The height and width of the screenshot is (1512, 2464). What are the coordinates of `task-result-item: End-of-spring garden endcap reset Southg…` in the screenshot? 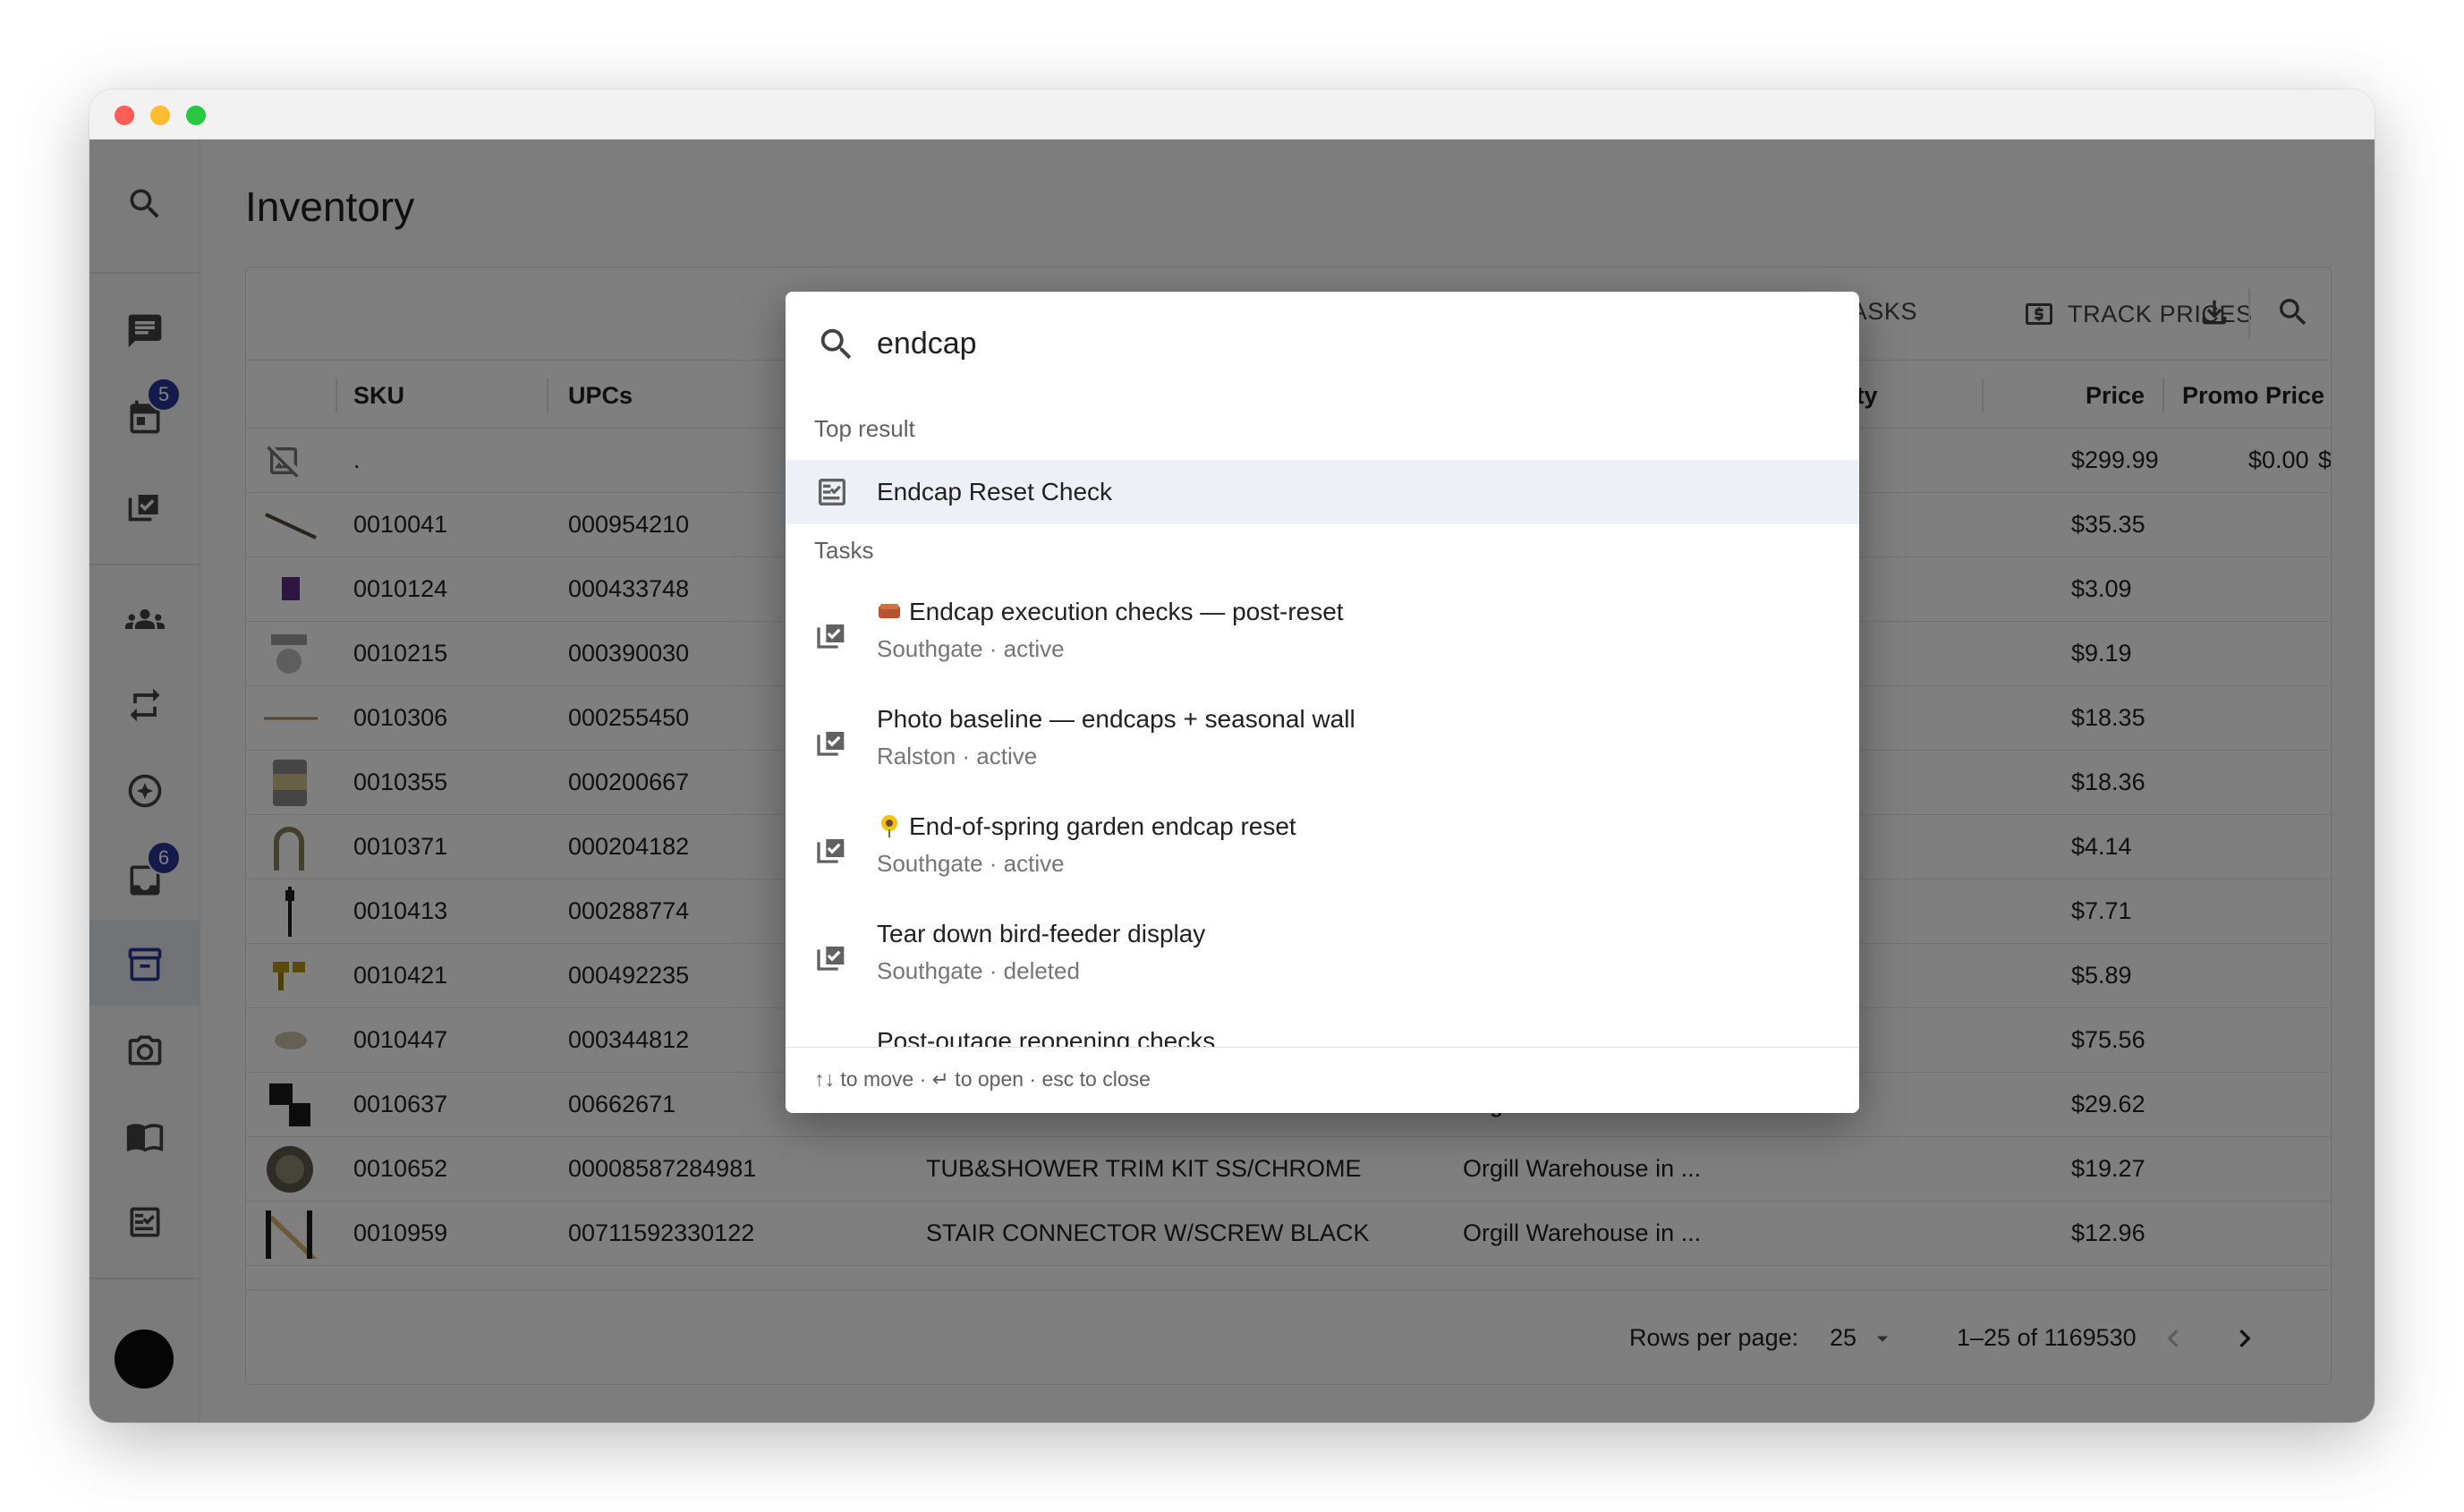 It's located at (1322, 848).